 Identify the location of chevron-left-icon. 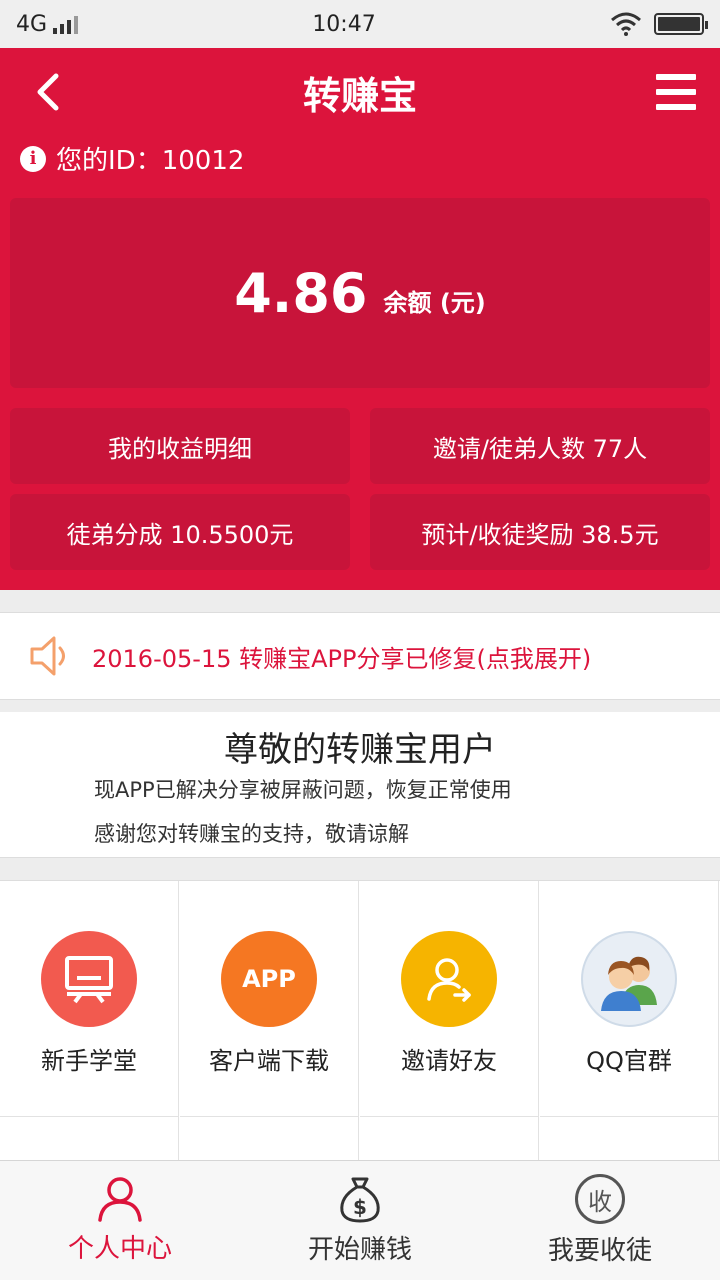
(48, 92).